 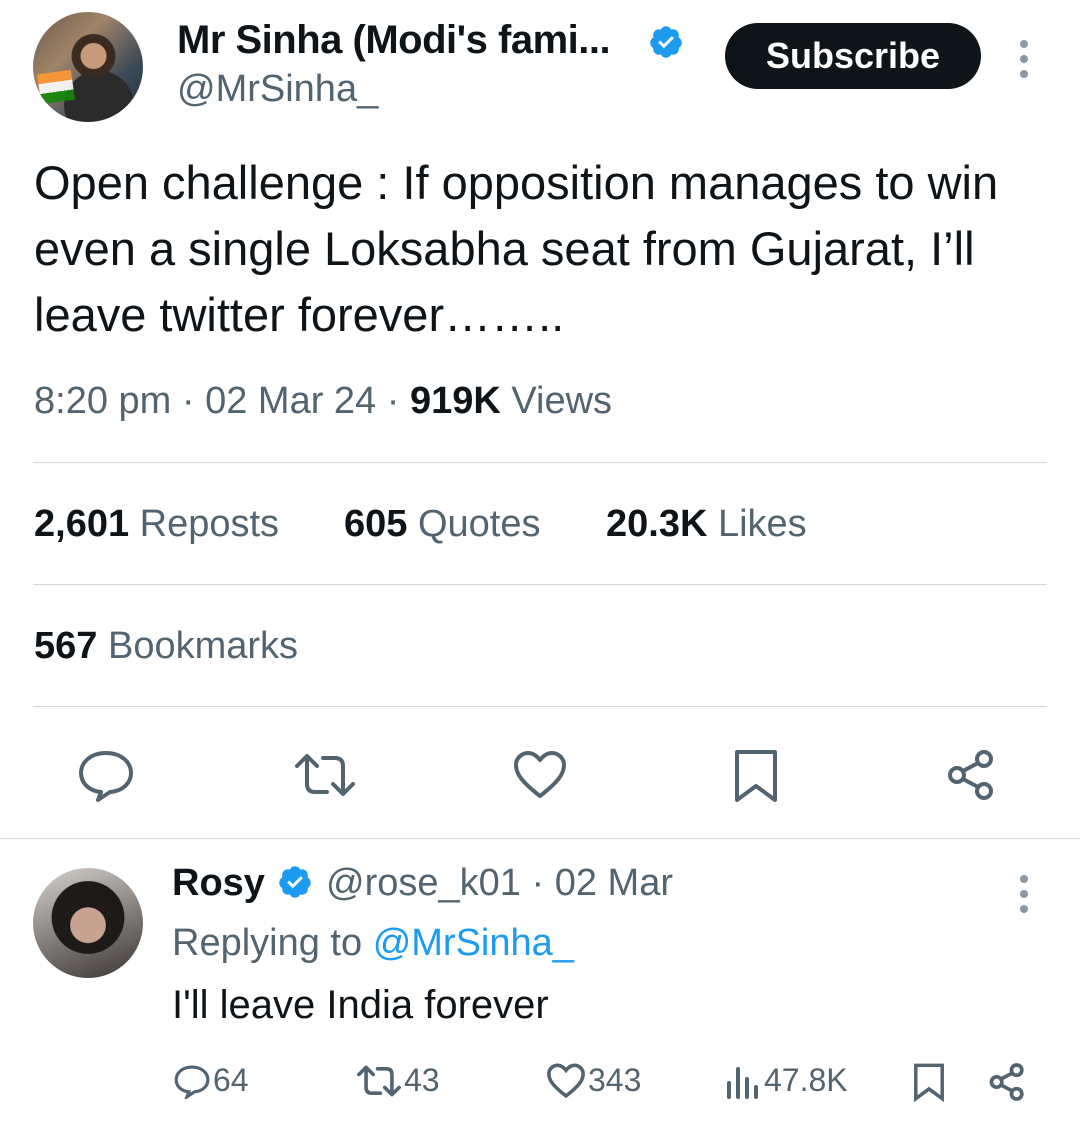 I want to click on reply-more-options-icon, so click(x=1024, y=894).